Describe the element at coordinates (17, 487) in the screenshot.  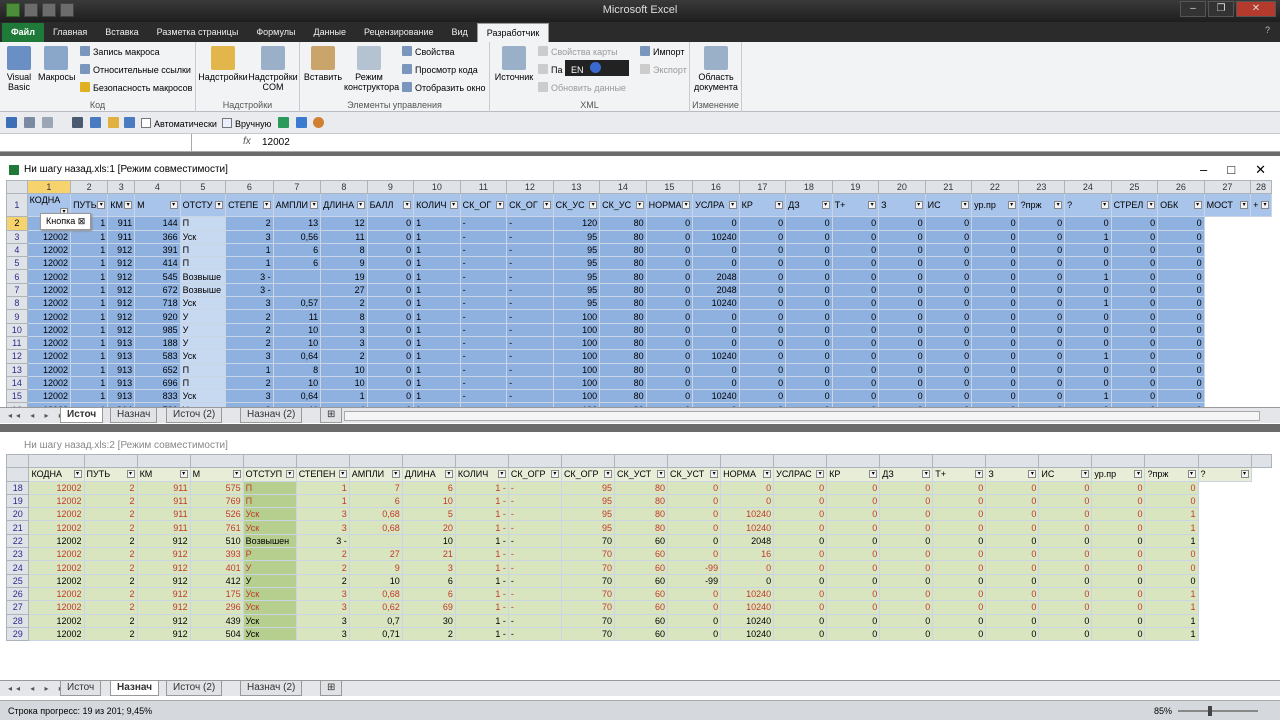
I see `row-header: 18` at that location.